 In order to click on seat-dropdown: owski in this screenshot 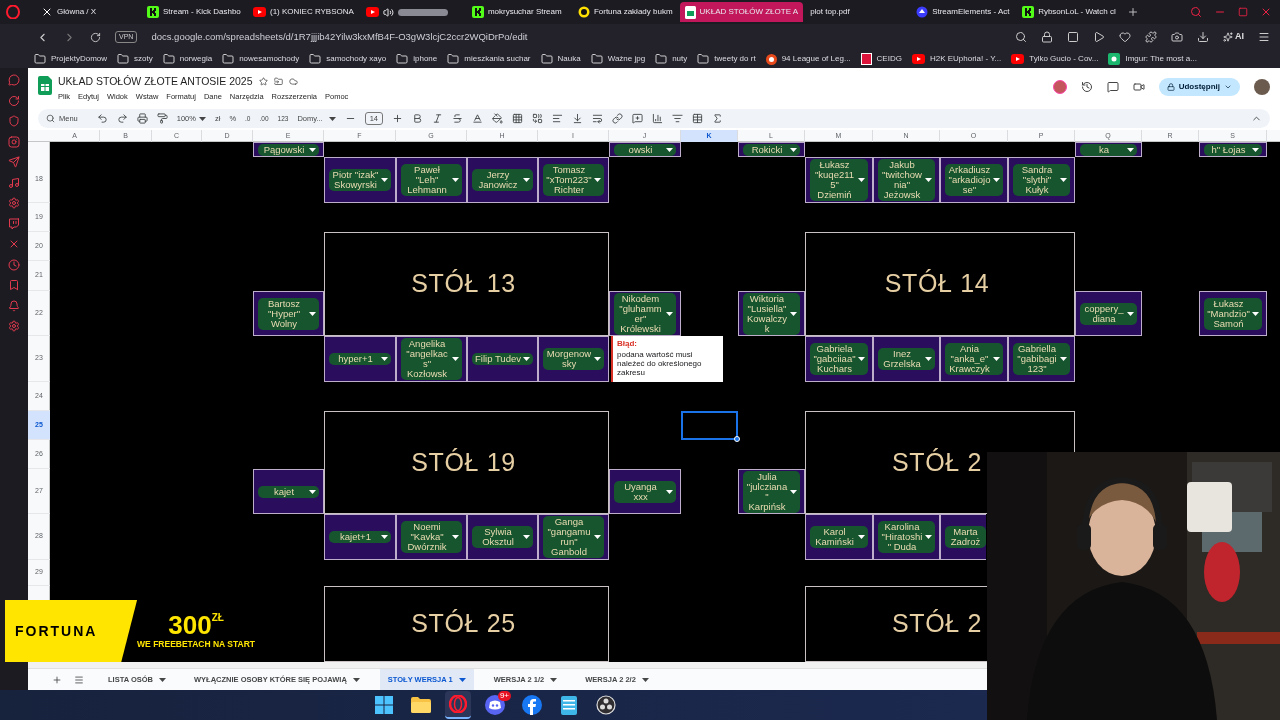, I will do `click(645, 149)`.